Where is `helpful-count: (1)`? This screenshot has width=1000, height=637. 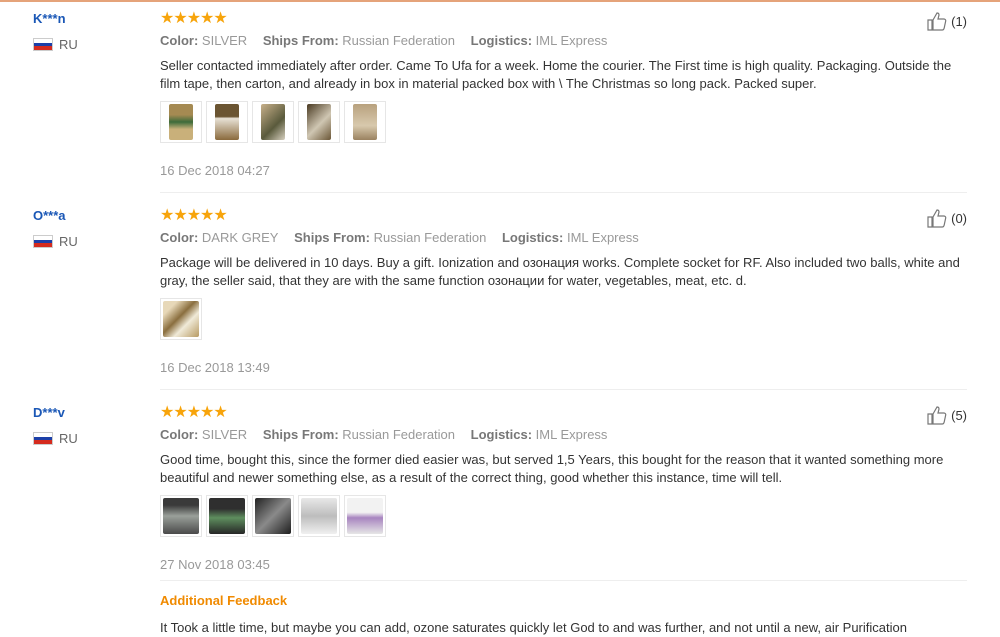
helpful-count: (1) is located at coordinates (959, 21).